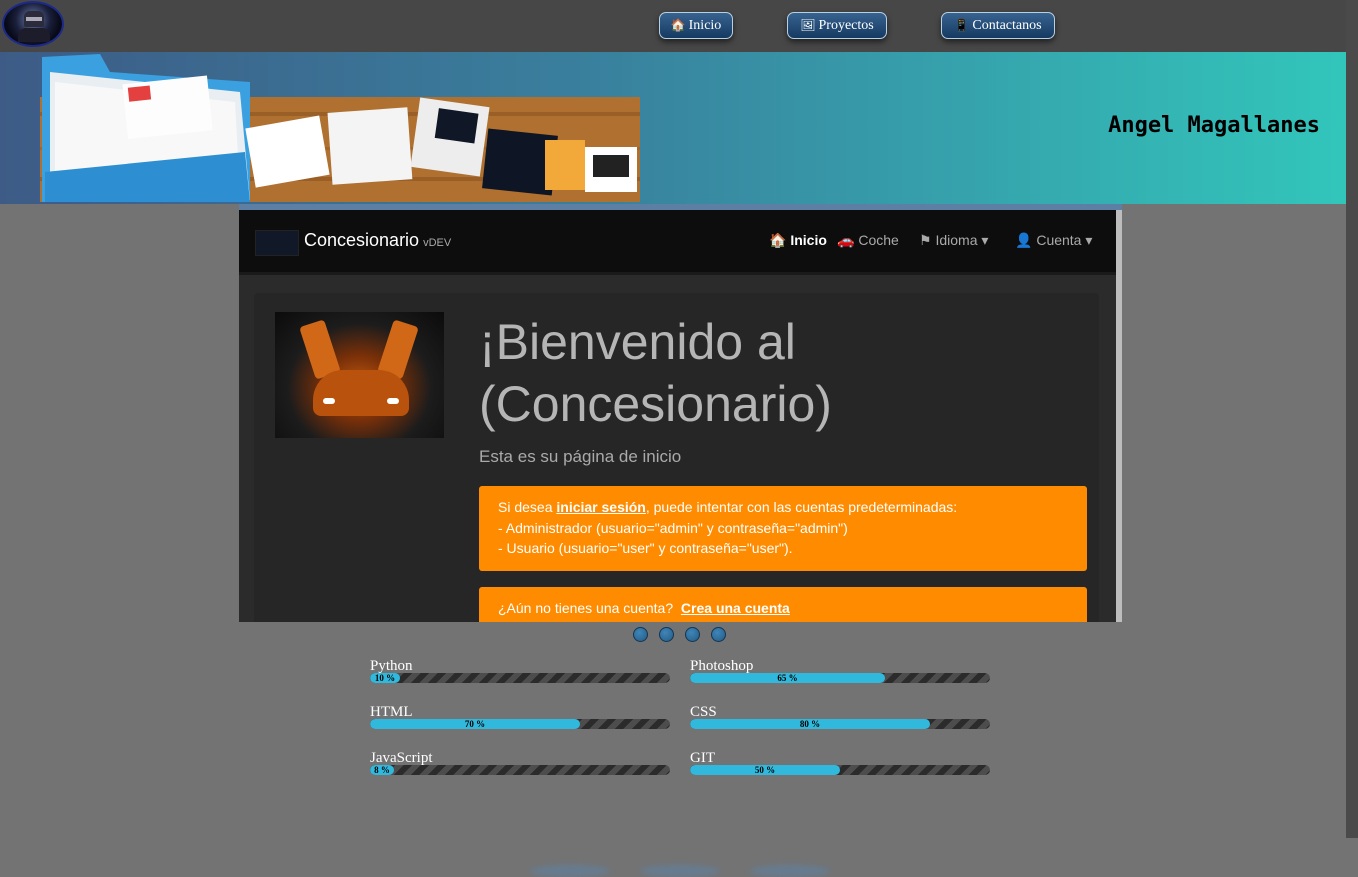  I want to click on page-scrollbar, so click(1352, 419).